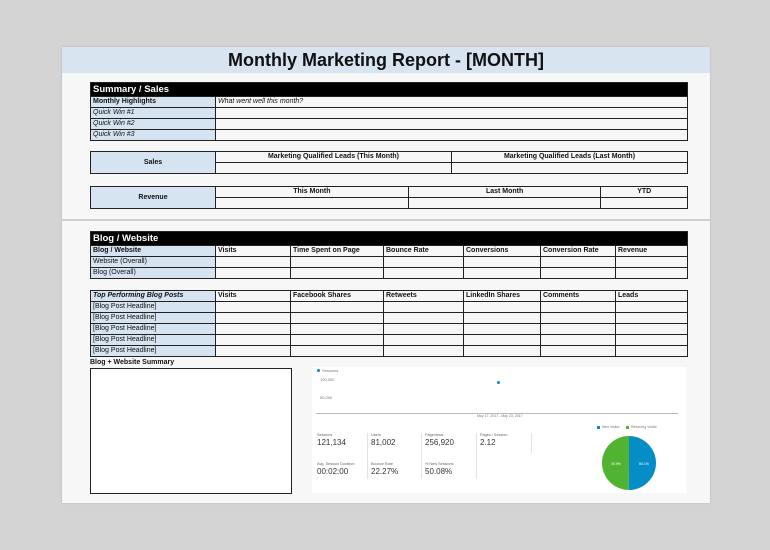 The height and width of the screenshot is (550, 770). I want to click on metric-label: % New Sessions, so click(439, 464).